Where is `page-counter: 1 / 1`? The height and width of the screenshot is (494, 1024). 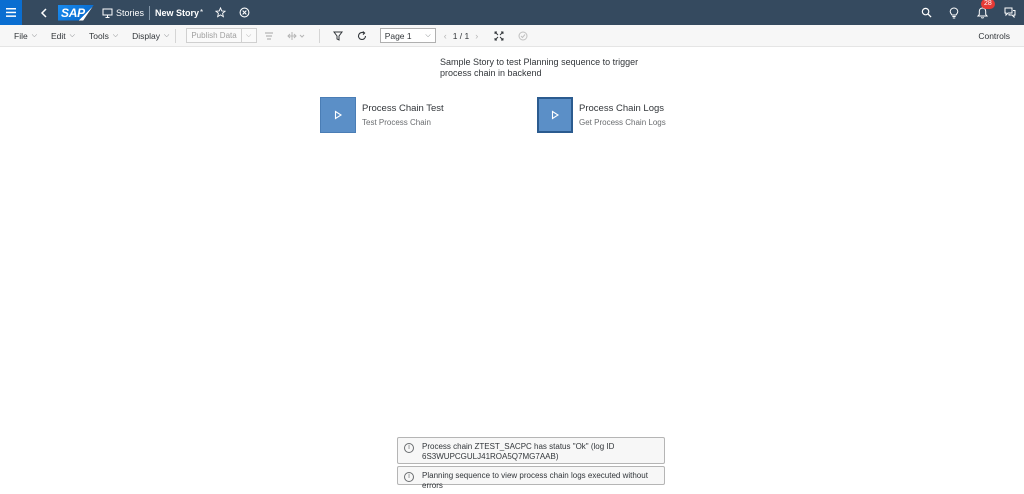
page-counter: 1 / 1 is located at coordinates (461, 35).